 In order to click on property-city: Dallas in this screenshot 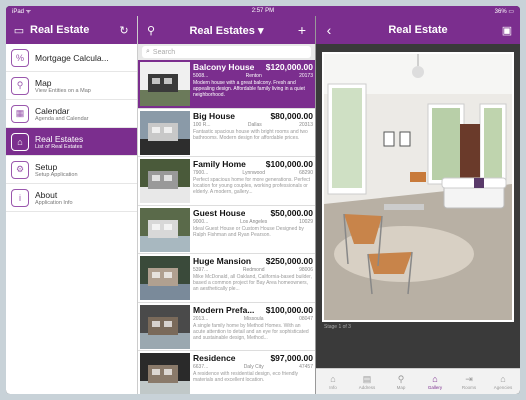, I will do `click(254, 124)`.